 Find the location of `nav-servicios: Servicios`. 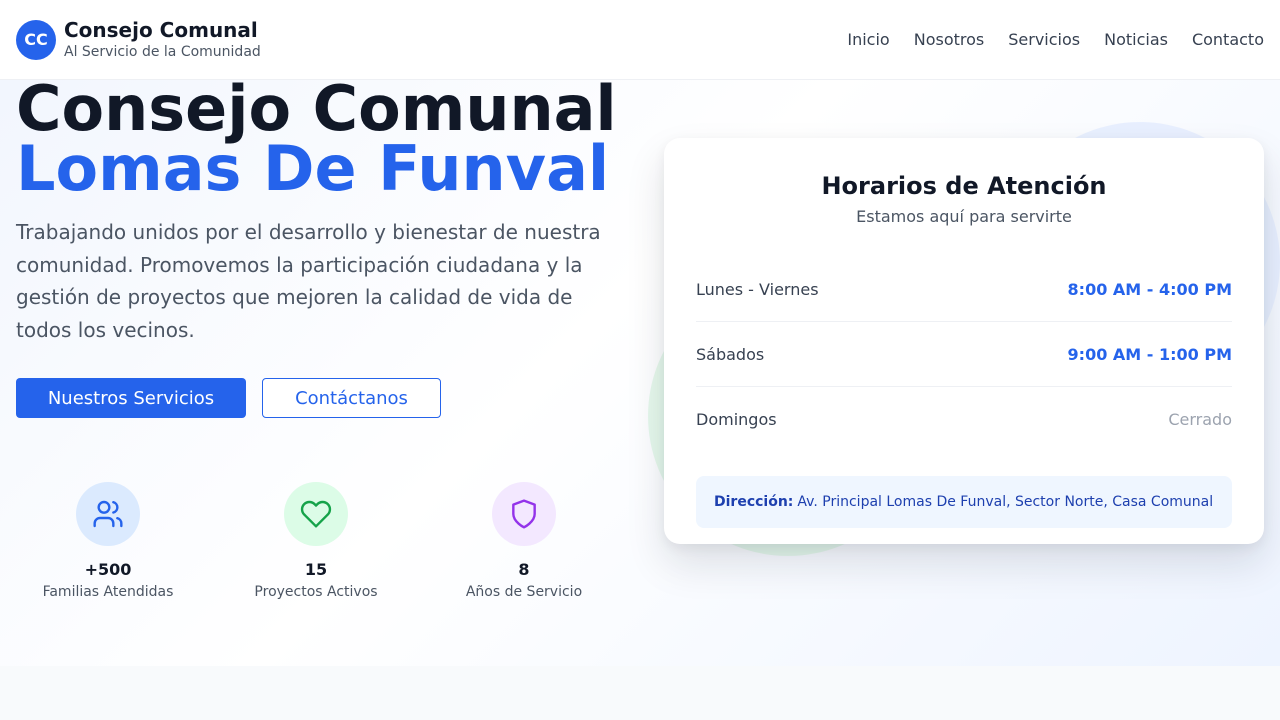

nav-servicios: Servicios is located at coordinates (1044, 39).